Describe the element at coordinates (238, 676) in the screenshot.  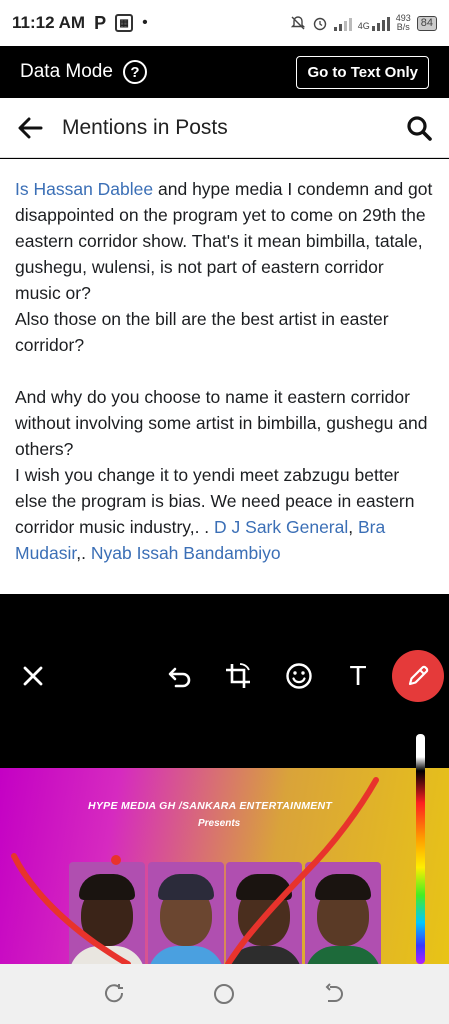
I see `crop-rotate-icon` at that location.